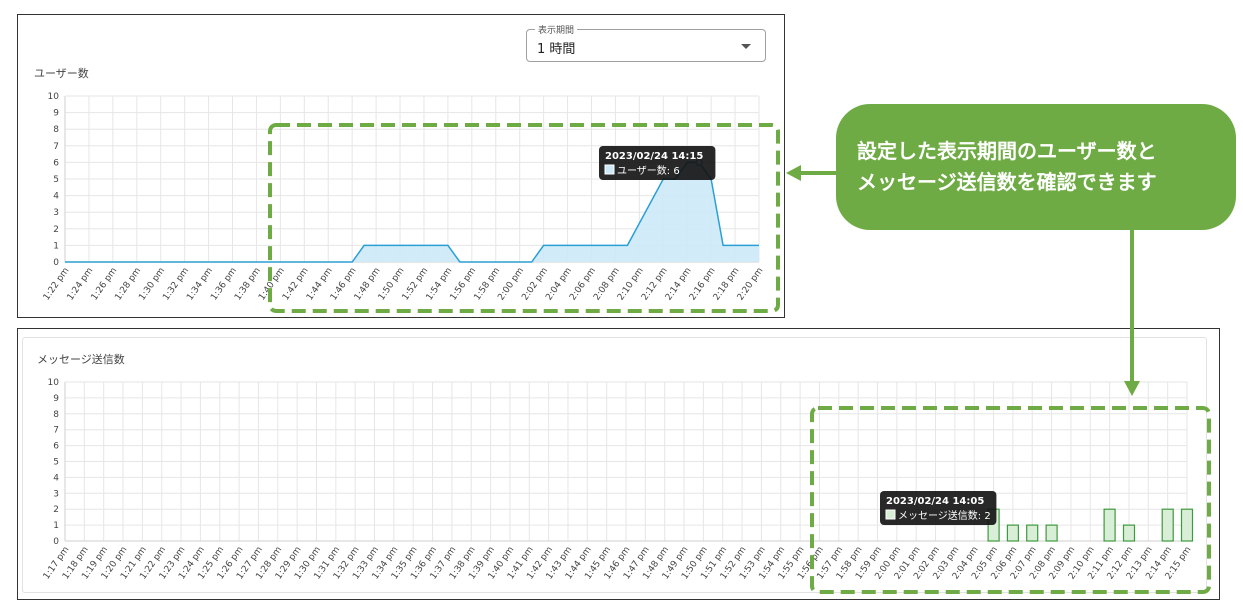  What do you see at coordinates (1007, 182) in the screenshot?
I see `callout-line-2: メッセージ送信数を確認できます` at bounding box center [1007, 182].